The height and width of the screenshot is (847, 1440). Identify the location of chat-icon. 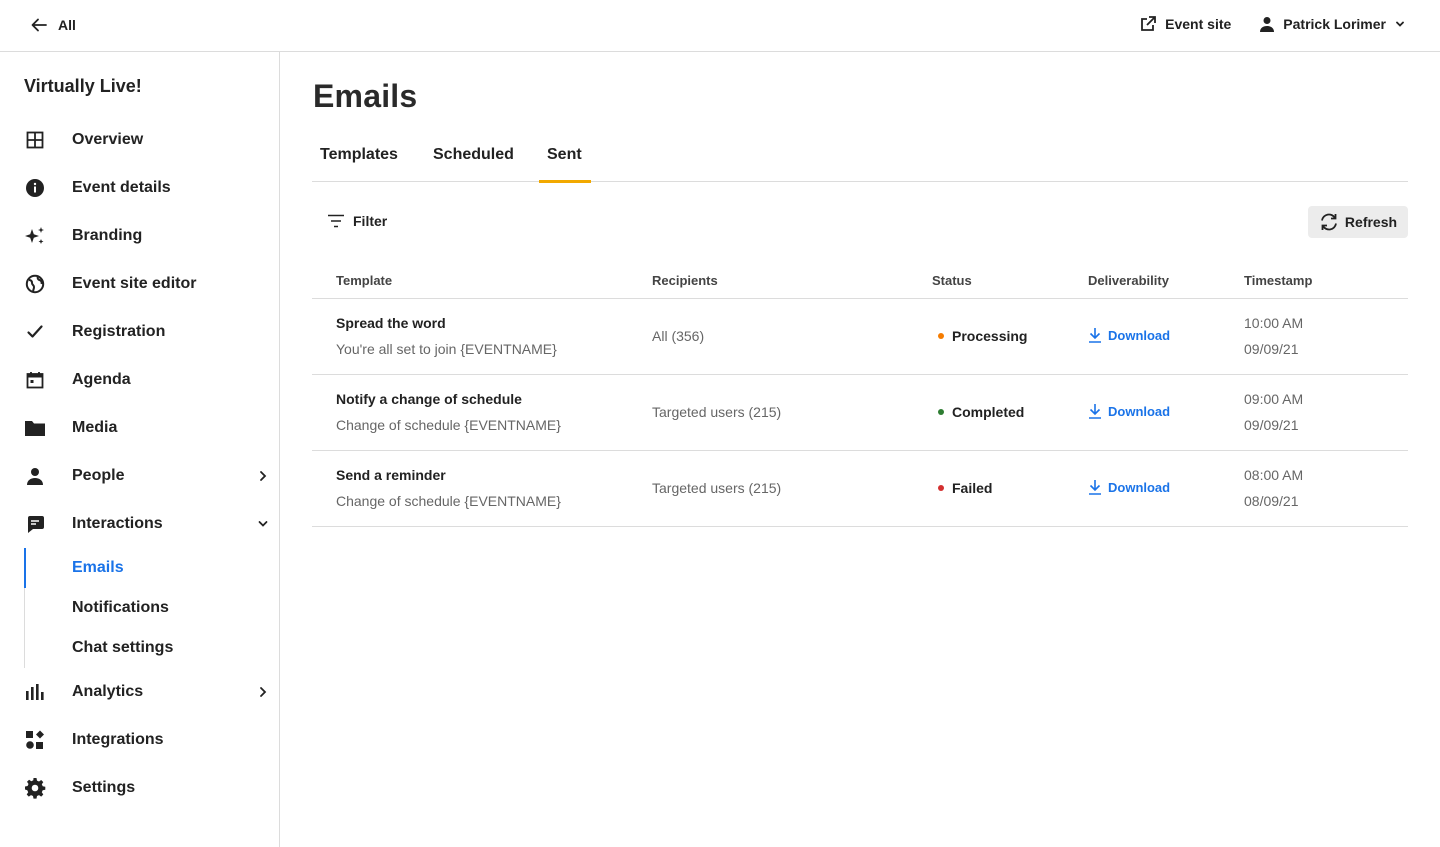
(35, 524).